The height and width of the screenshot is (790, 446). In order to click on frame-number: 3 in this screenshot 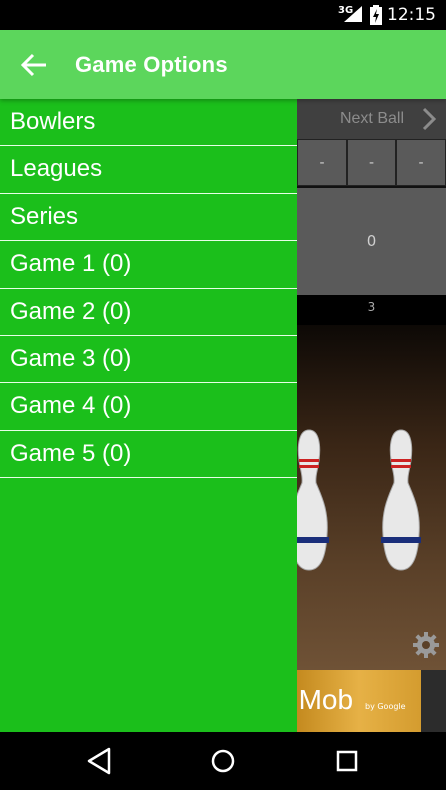, I will do `click(371, 310)`.